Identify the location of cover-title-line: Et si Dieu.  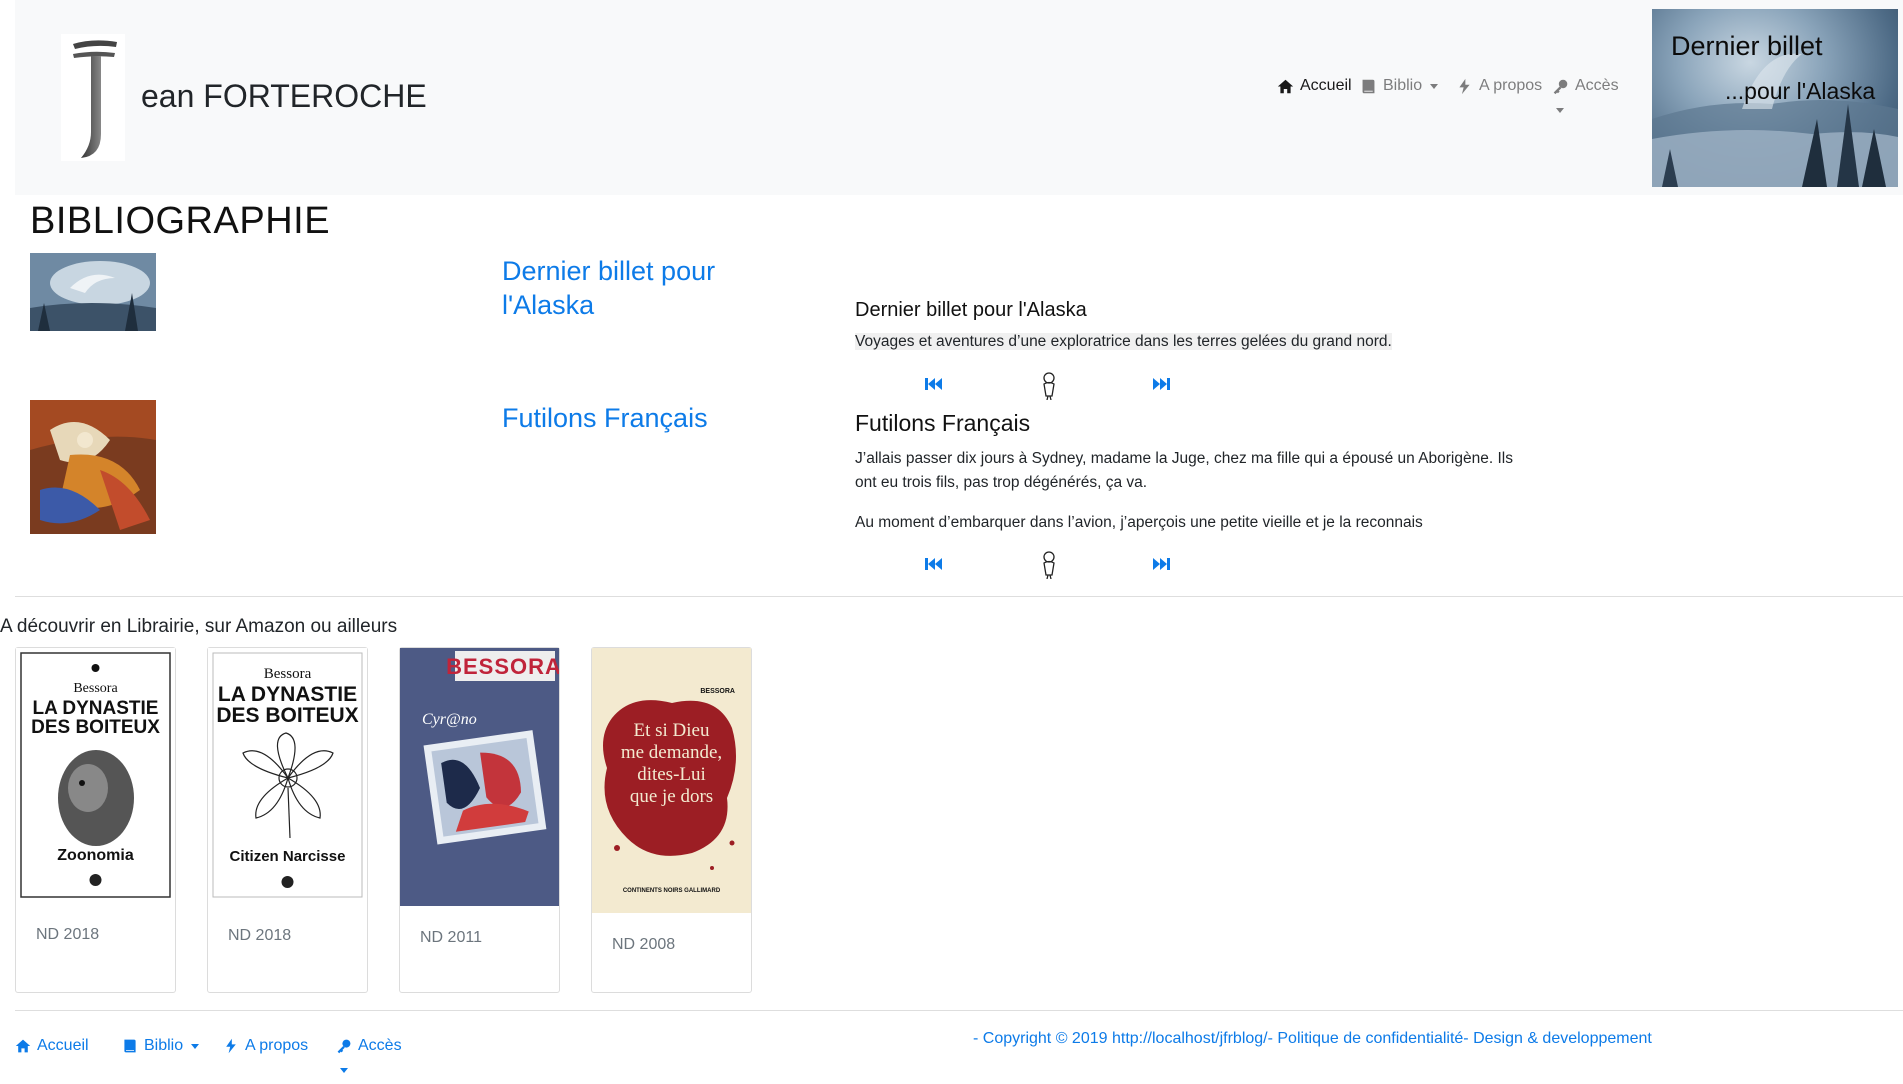
(672, 730).